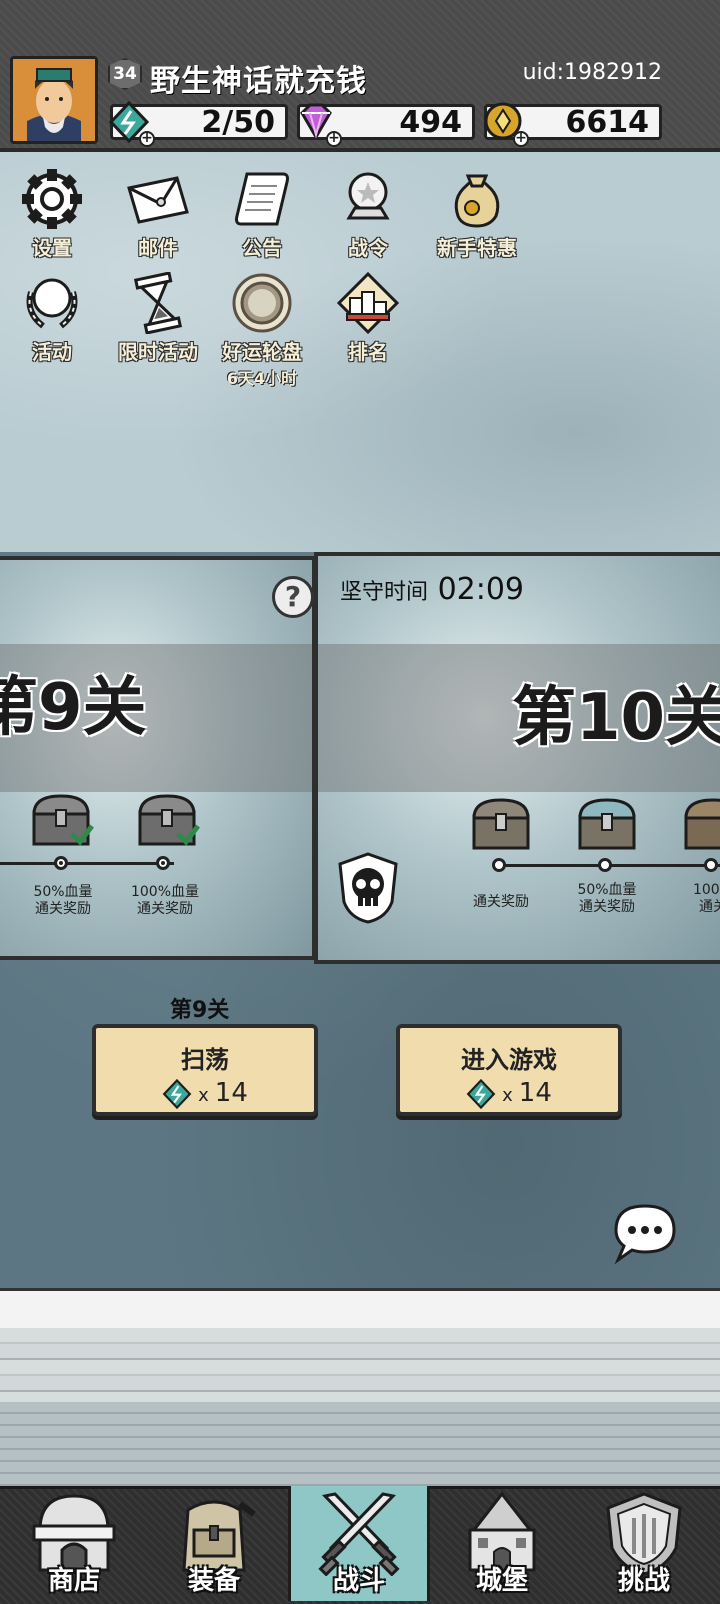 The image size is (720, 1604). I want to click on nav-label: 城堡, so click(501, 1581).